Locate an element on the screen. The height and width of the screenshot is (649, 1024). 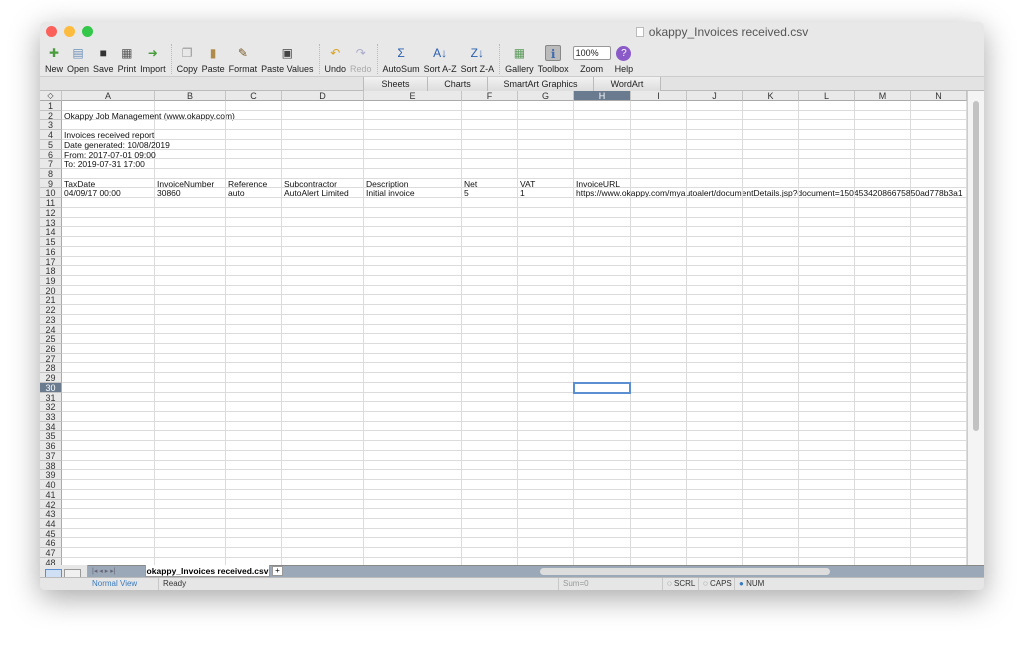
row-header-1: 1 is located at coordinates (51, 106).